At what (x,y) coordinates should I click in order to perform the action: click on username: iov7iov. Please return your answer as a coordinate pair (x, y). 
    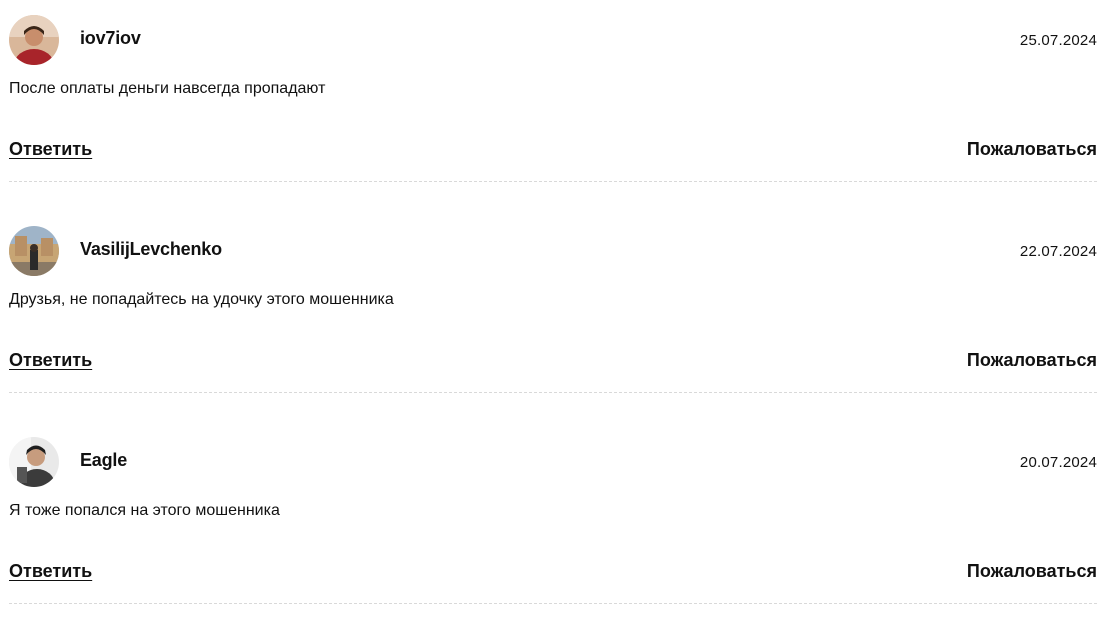
    Looking at the image, I should click on (110, 38).